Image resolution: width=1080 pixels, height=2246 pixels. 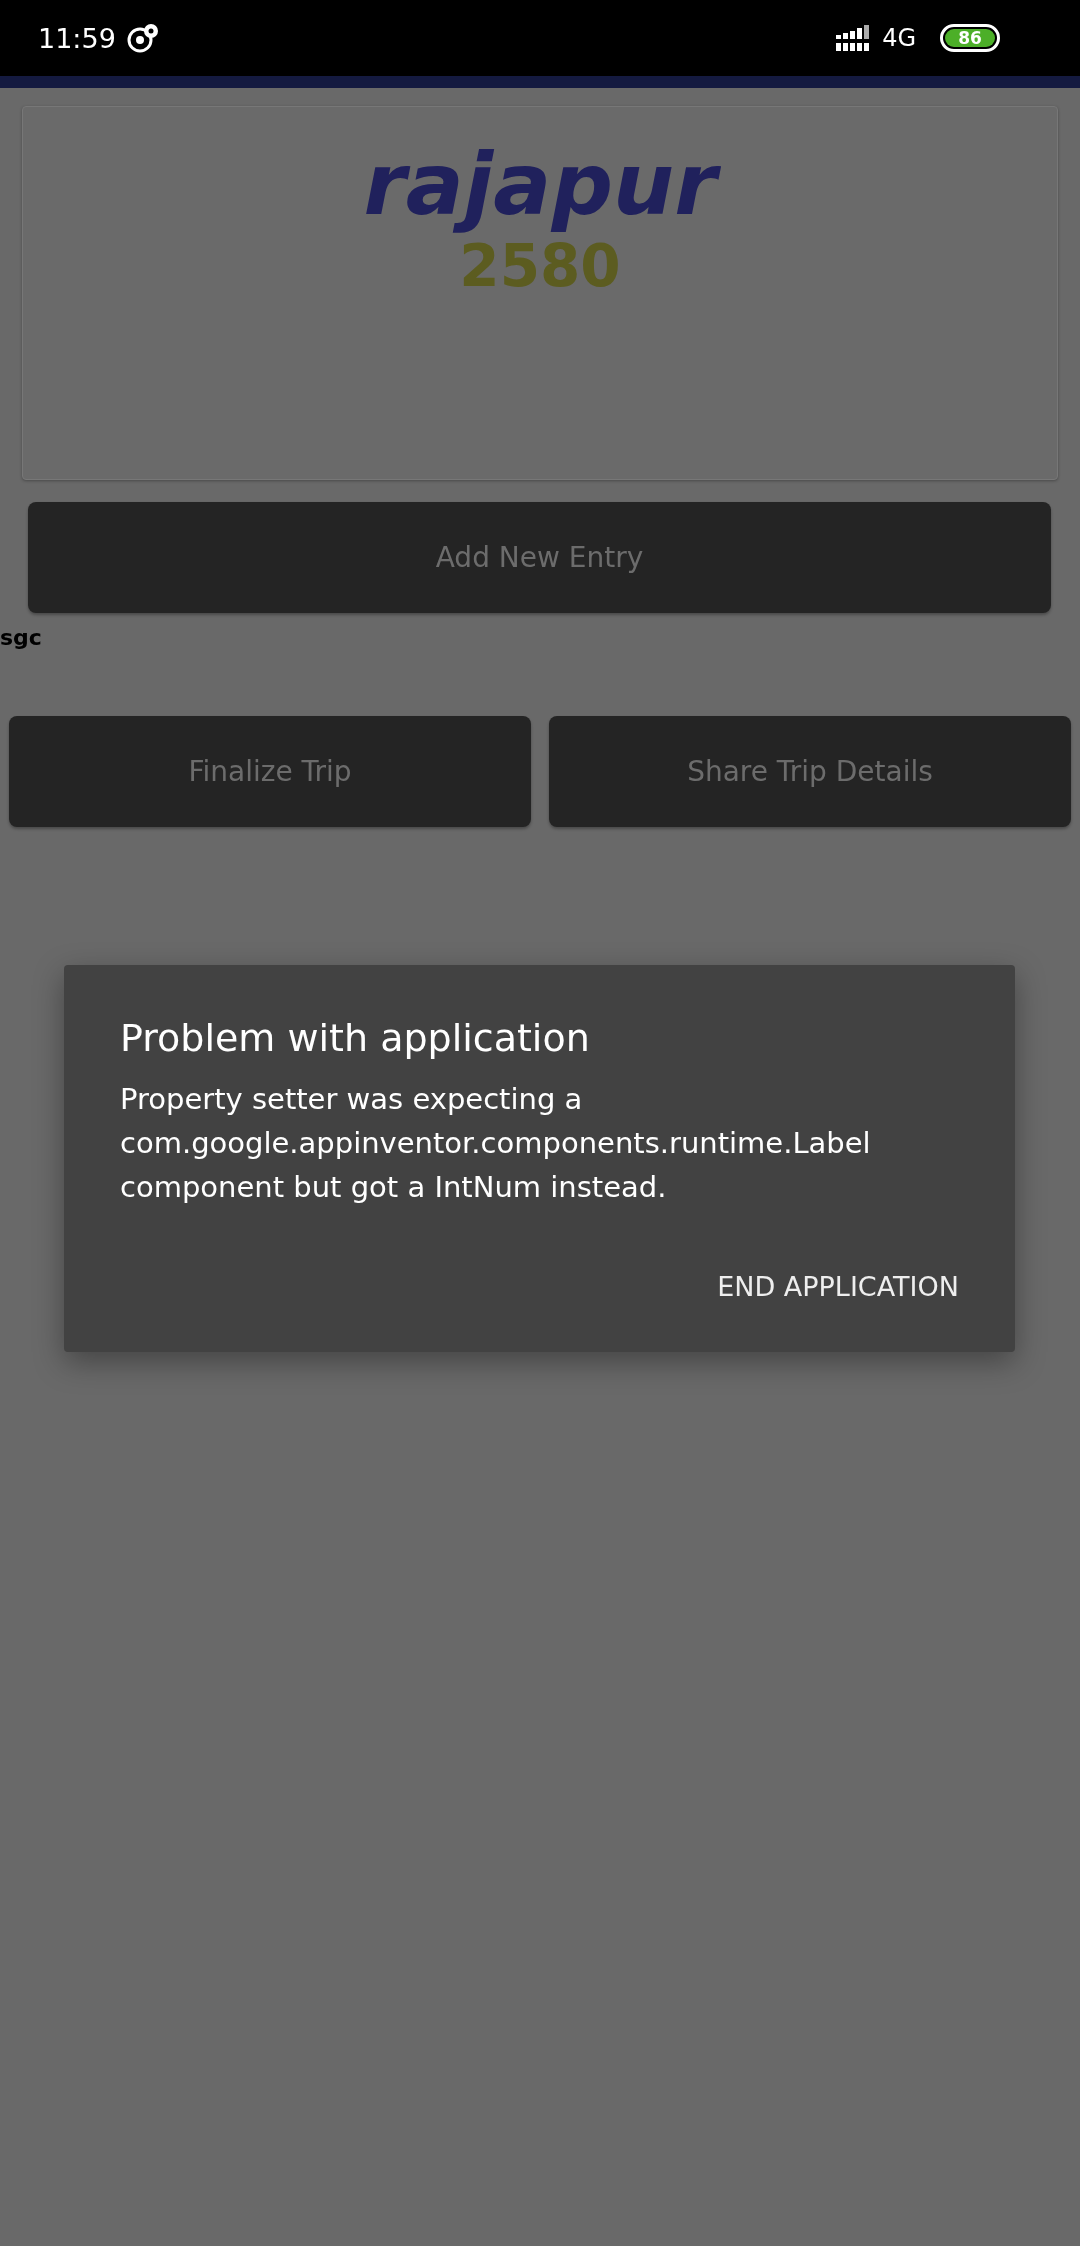 What do you see at coordinates (355, 1038) in the screenshot?
I see `dialog-title: Problem with application` at bounding box center [355, 1038].